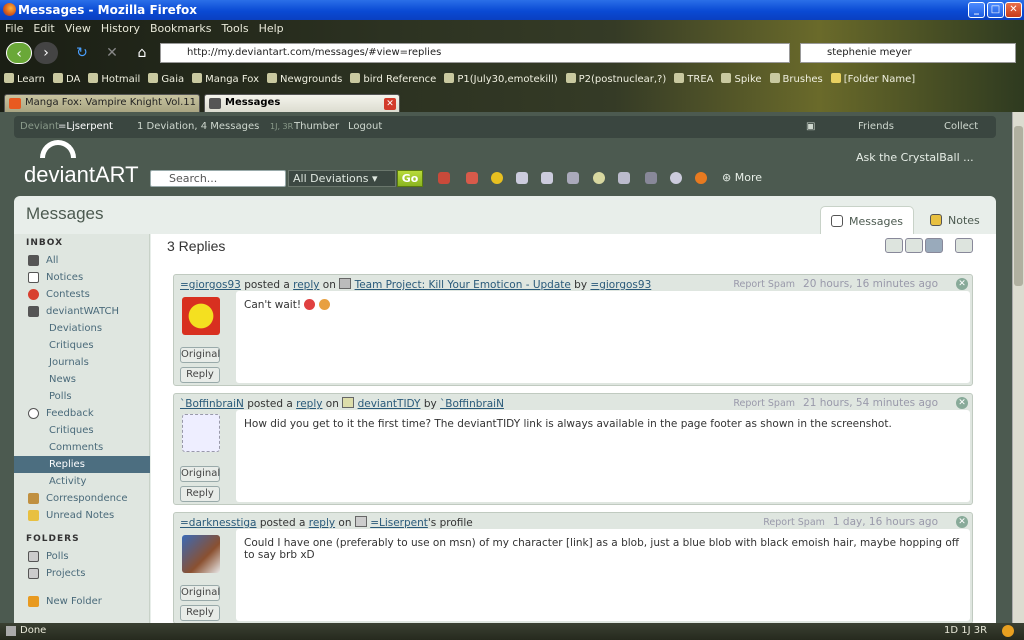 The width and height of the screenshot is (1024, 640). What do you see at coordinates (82, 328) in the screenshot?
I see `sidebar-item-deviations: Deviations` at bounding box center [82, 328].